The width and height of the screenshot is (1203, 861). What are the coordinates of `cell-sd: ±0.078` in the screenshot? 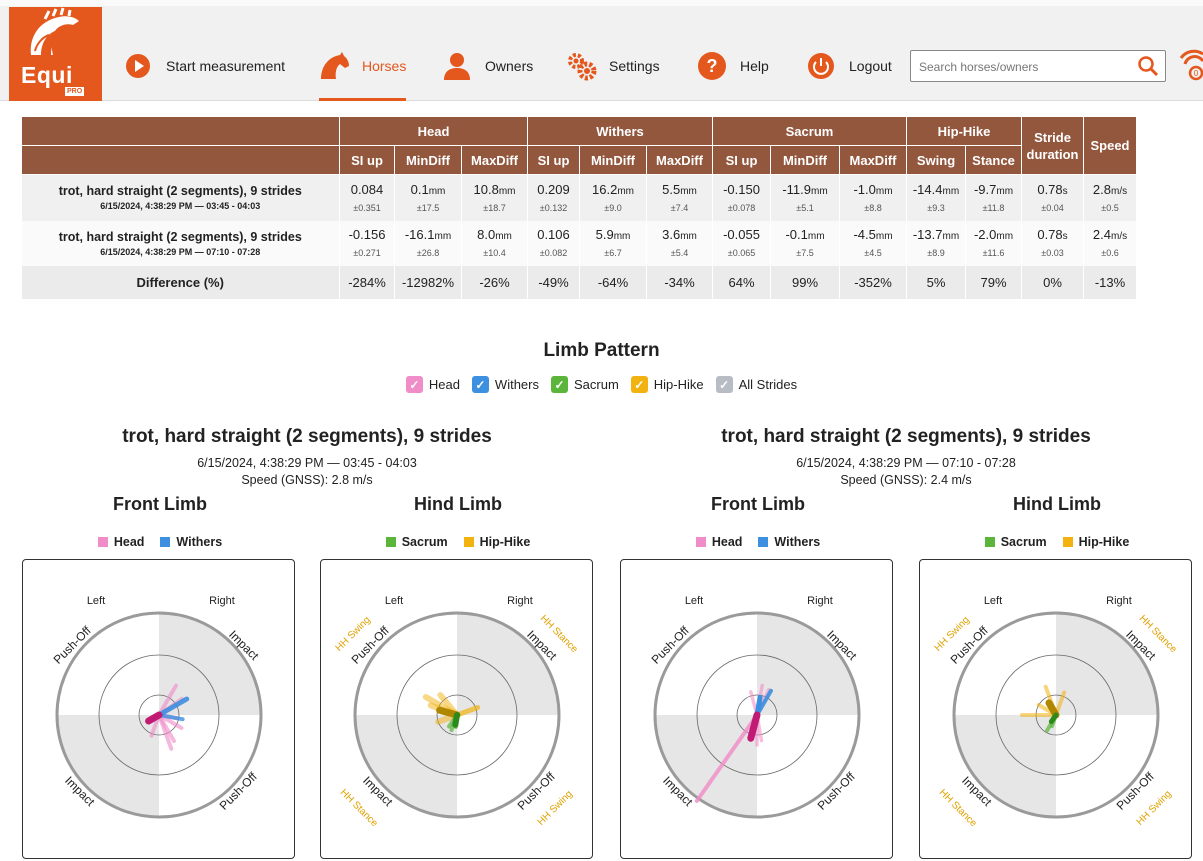 It's located at (741, 207).